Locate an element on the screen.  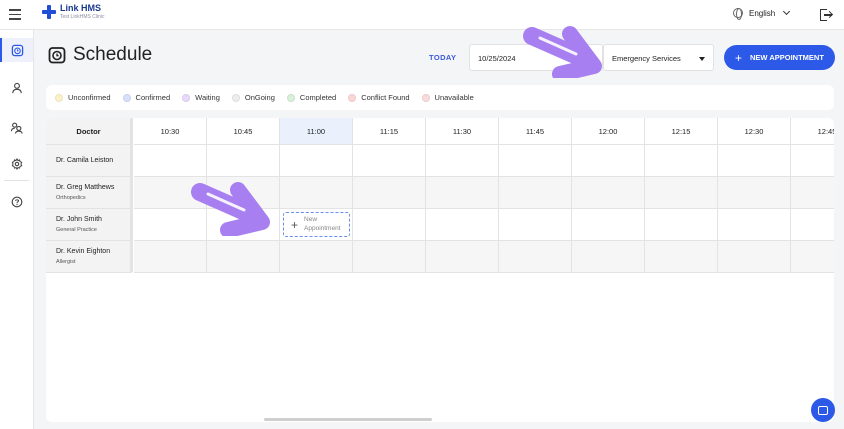
legend-item: OnGoing is located at coordinates (253, 97).